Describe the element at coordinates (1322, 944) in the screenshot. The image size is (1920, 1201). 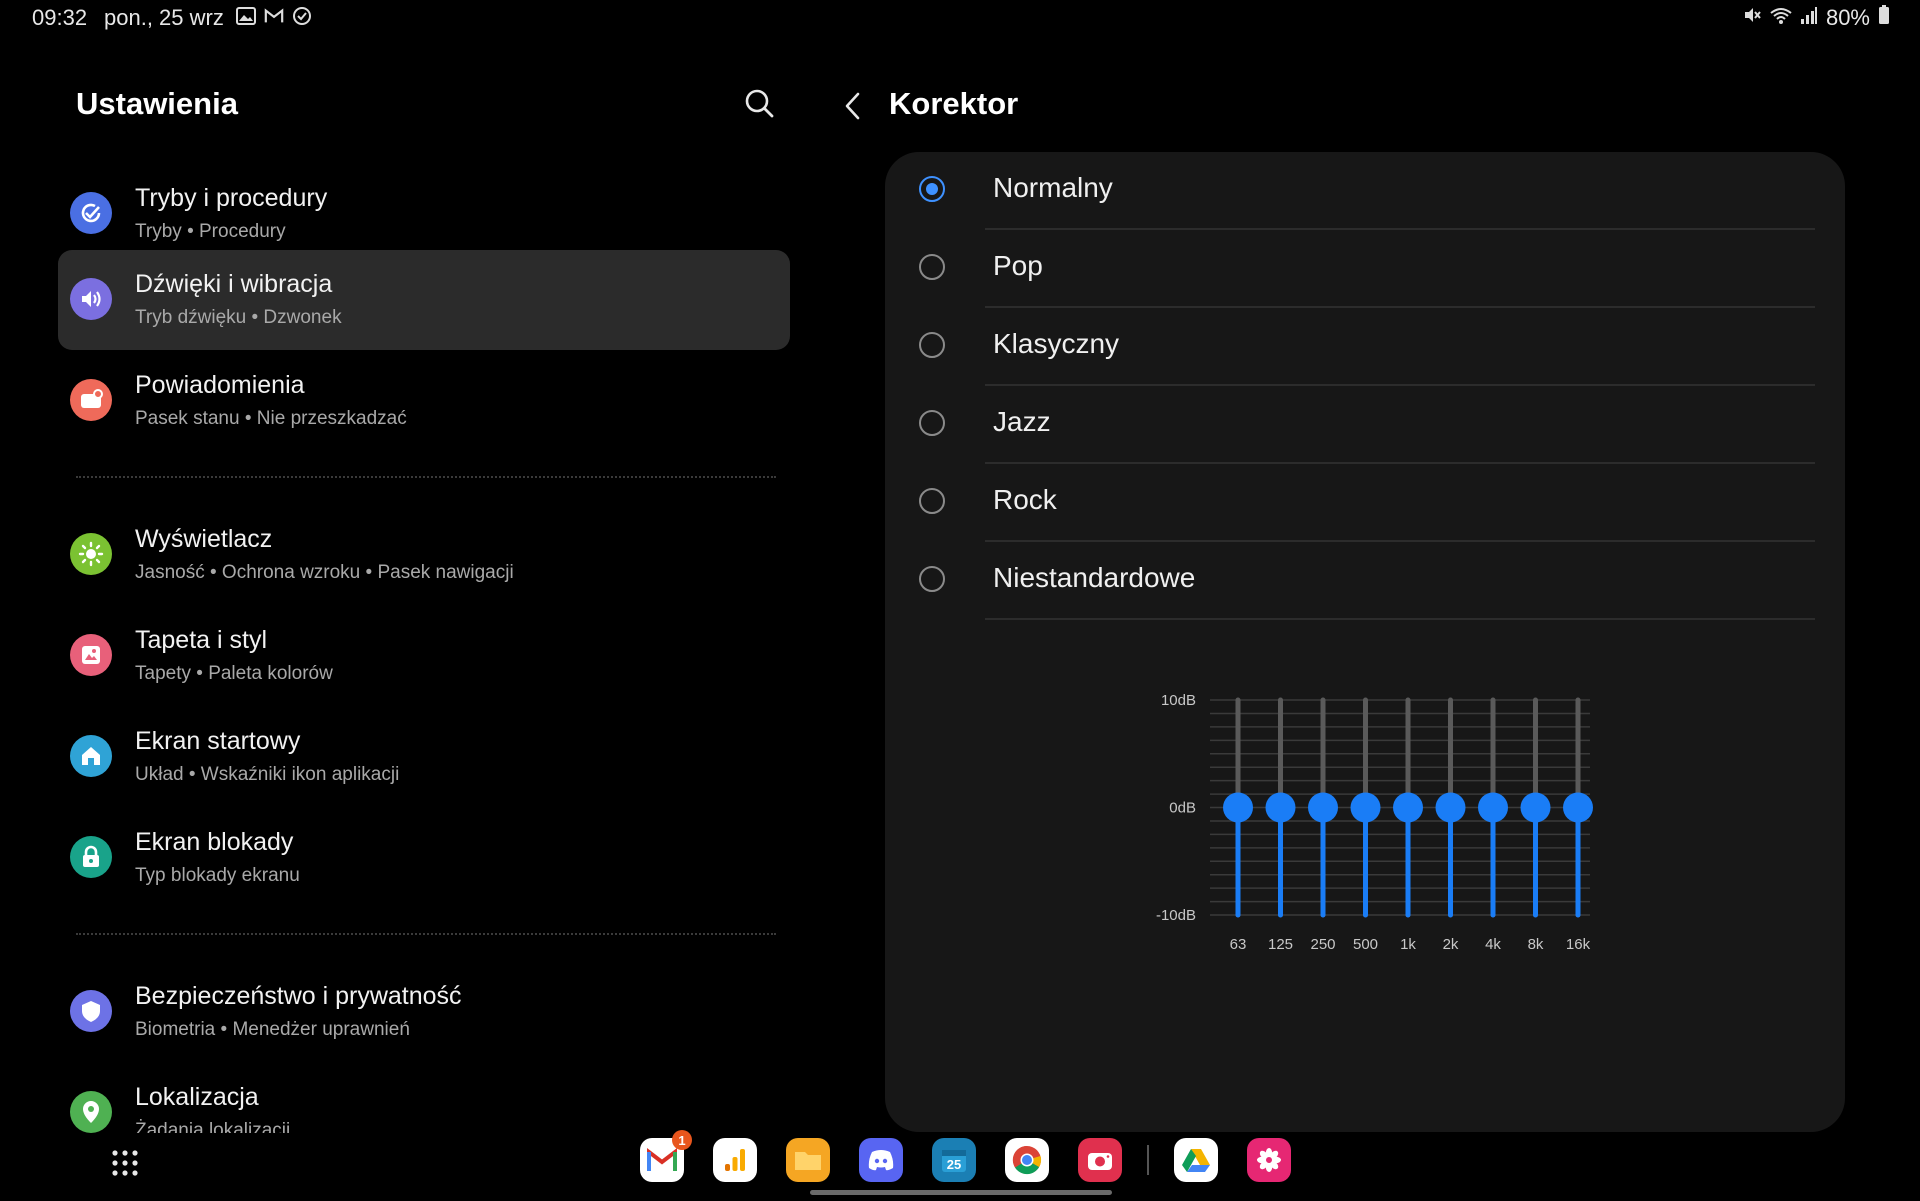
I see `band-frequency-label: 250` at that location.